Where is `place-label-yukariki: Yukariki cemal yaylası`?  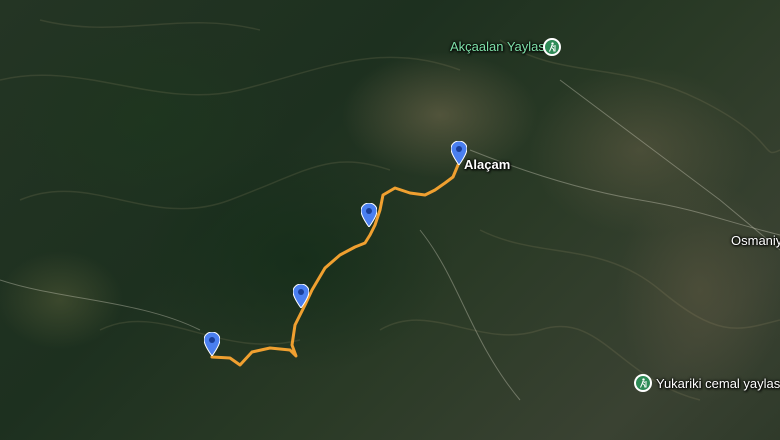 place-label-yukariki: Yukariki cemal yaylası is located at coordinates (718, 383).